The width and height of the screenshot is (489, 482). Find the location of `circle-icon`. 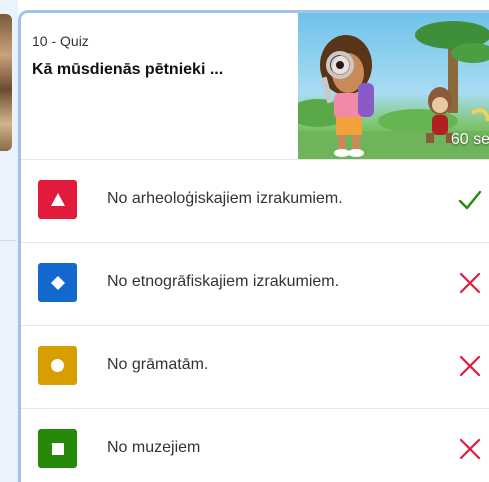

circle-icon is located at coordinates (57, 365).